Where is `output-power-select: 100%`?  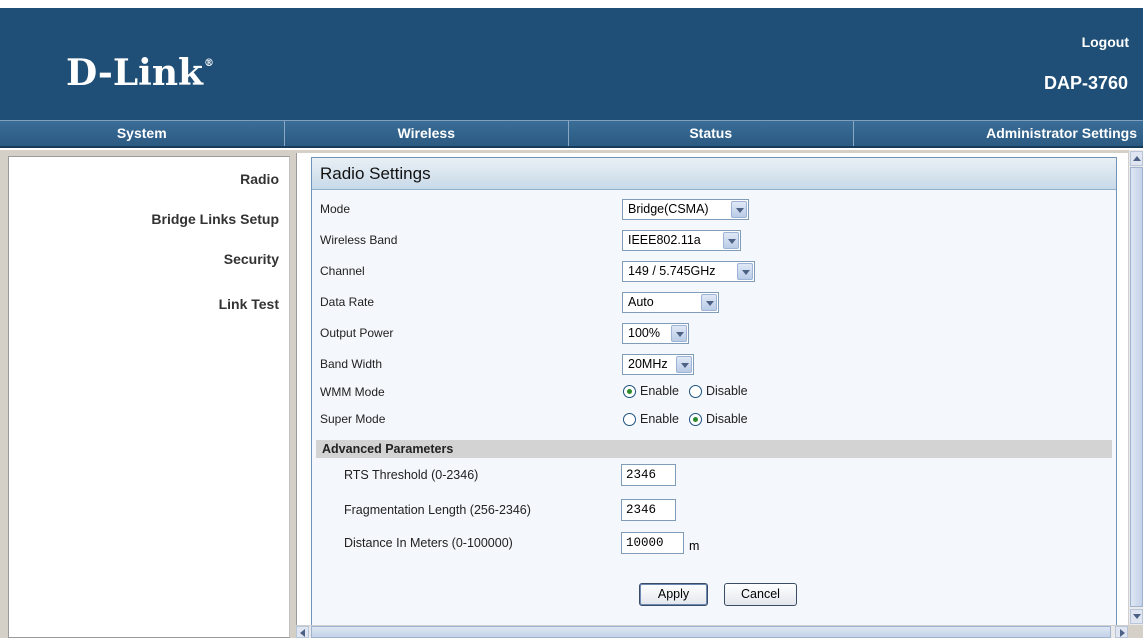 output-power-select: 100% is located at coordinates (655, 333).